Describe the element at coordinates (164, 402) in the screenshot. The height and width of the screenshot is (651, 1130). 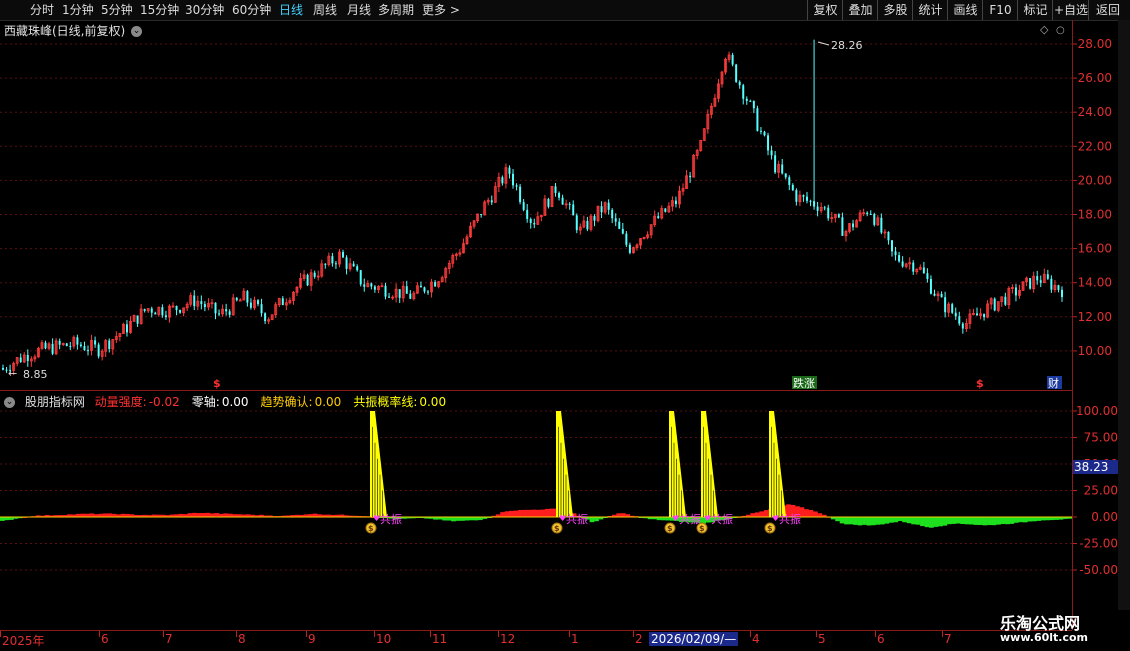
I see `legend-value: -0.02` at that location.